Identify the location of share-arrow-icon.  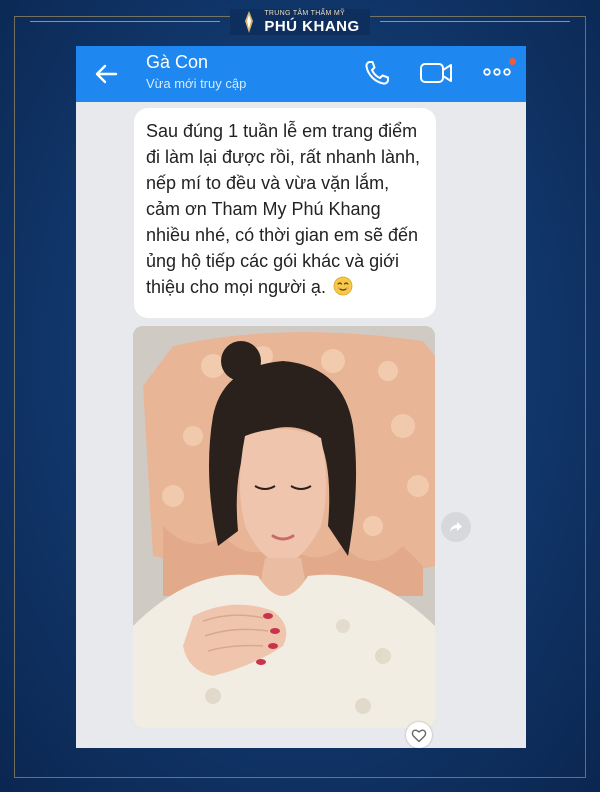
(456, 527).